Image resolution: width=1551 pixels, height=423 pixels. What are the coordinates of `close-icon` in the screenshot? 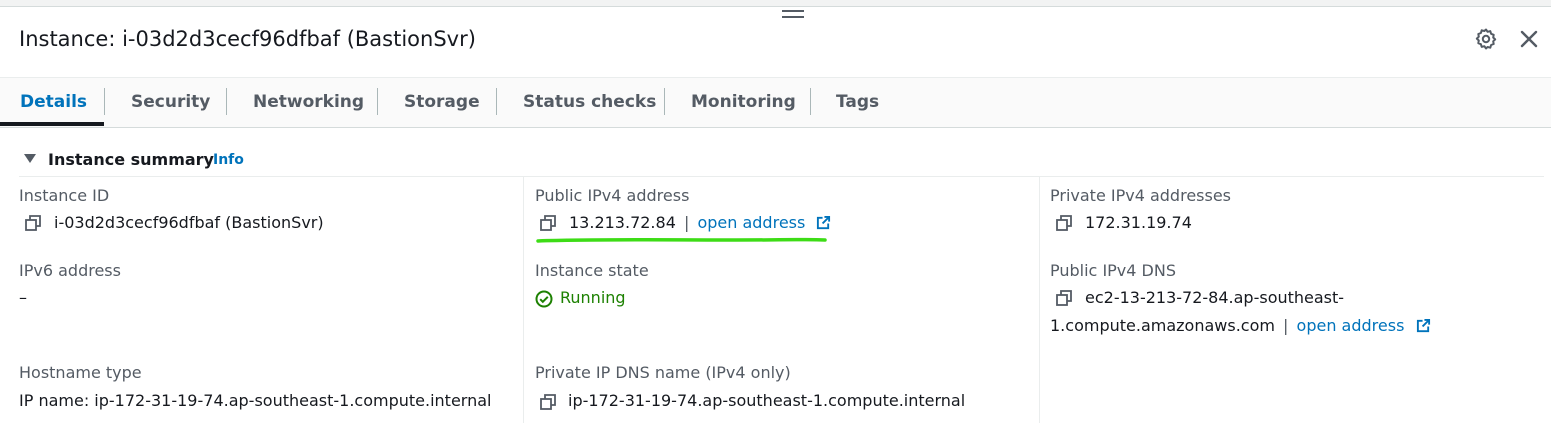 It's located at (1529, 39).